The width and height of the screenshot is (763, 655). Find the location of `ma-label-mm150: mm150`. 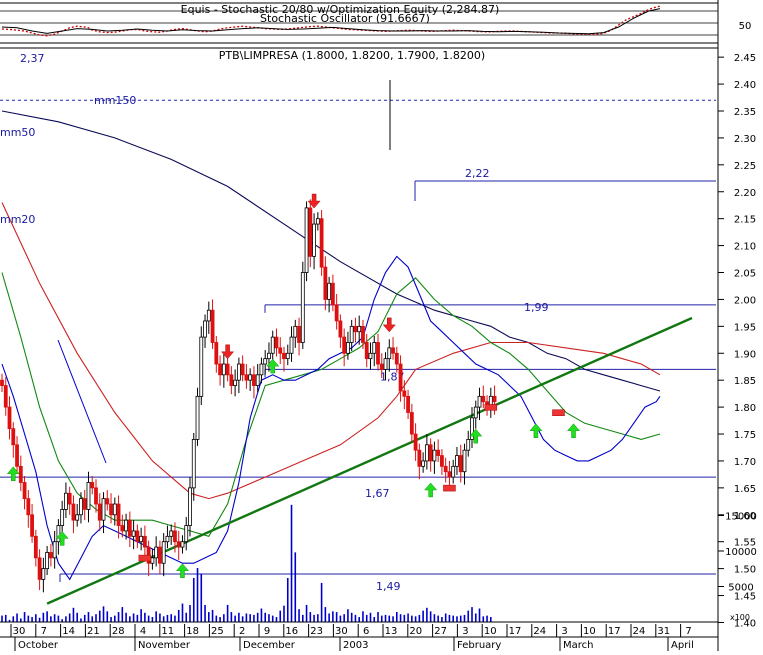

ma-label-mm150: mm150 is located at coordinates (115, 100).